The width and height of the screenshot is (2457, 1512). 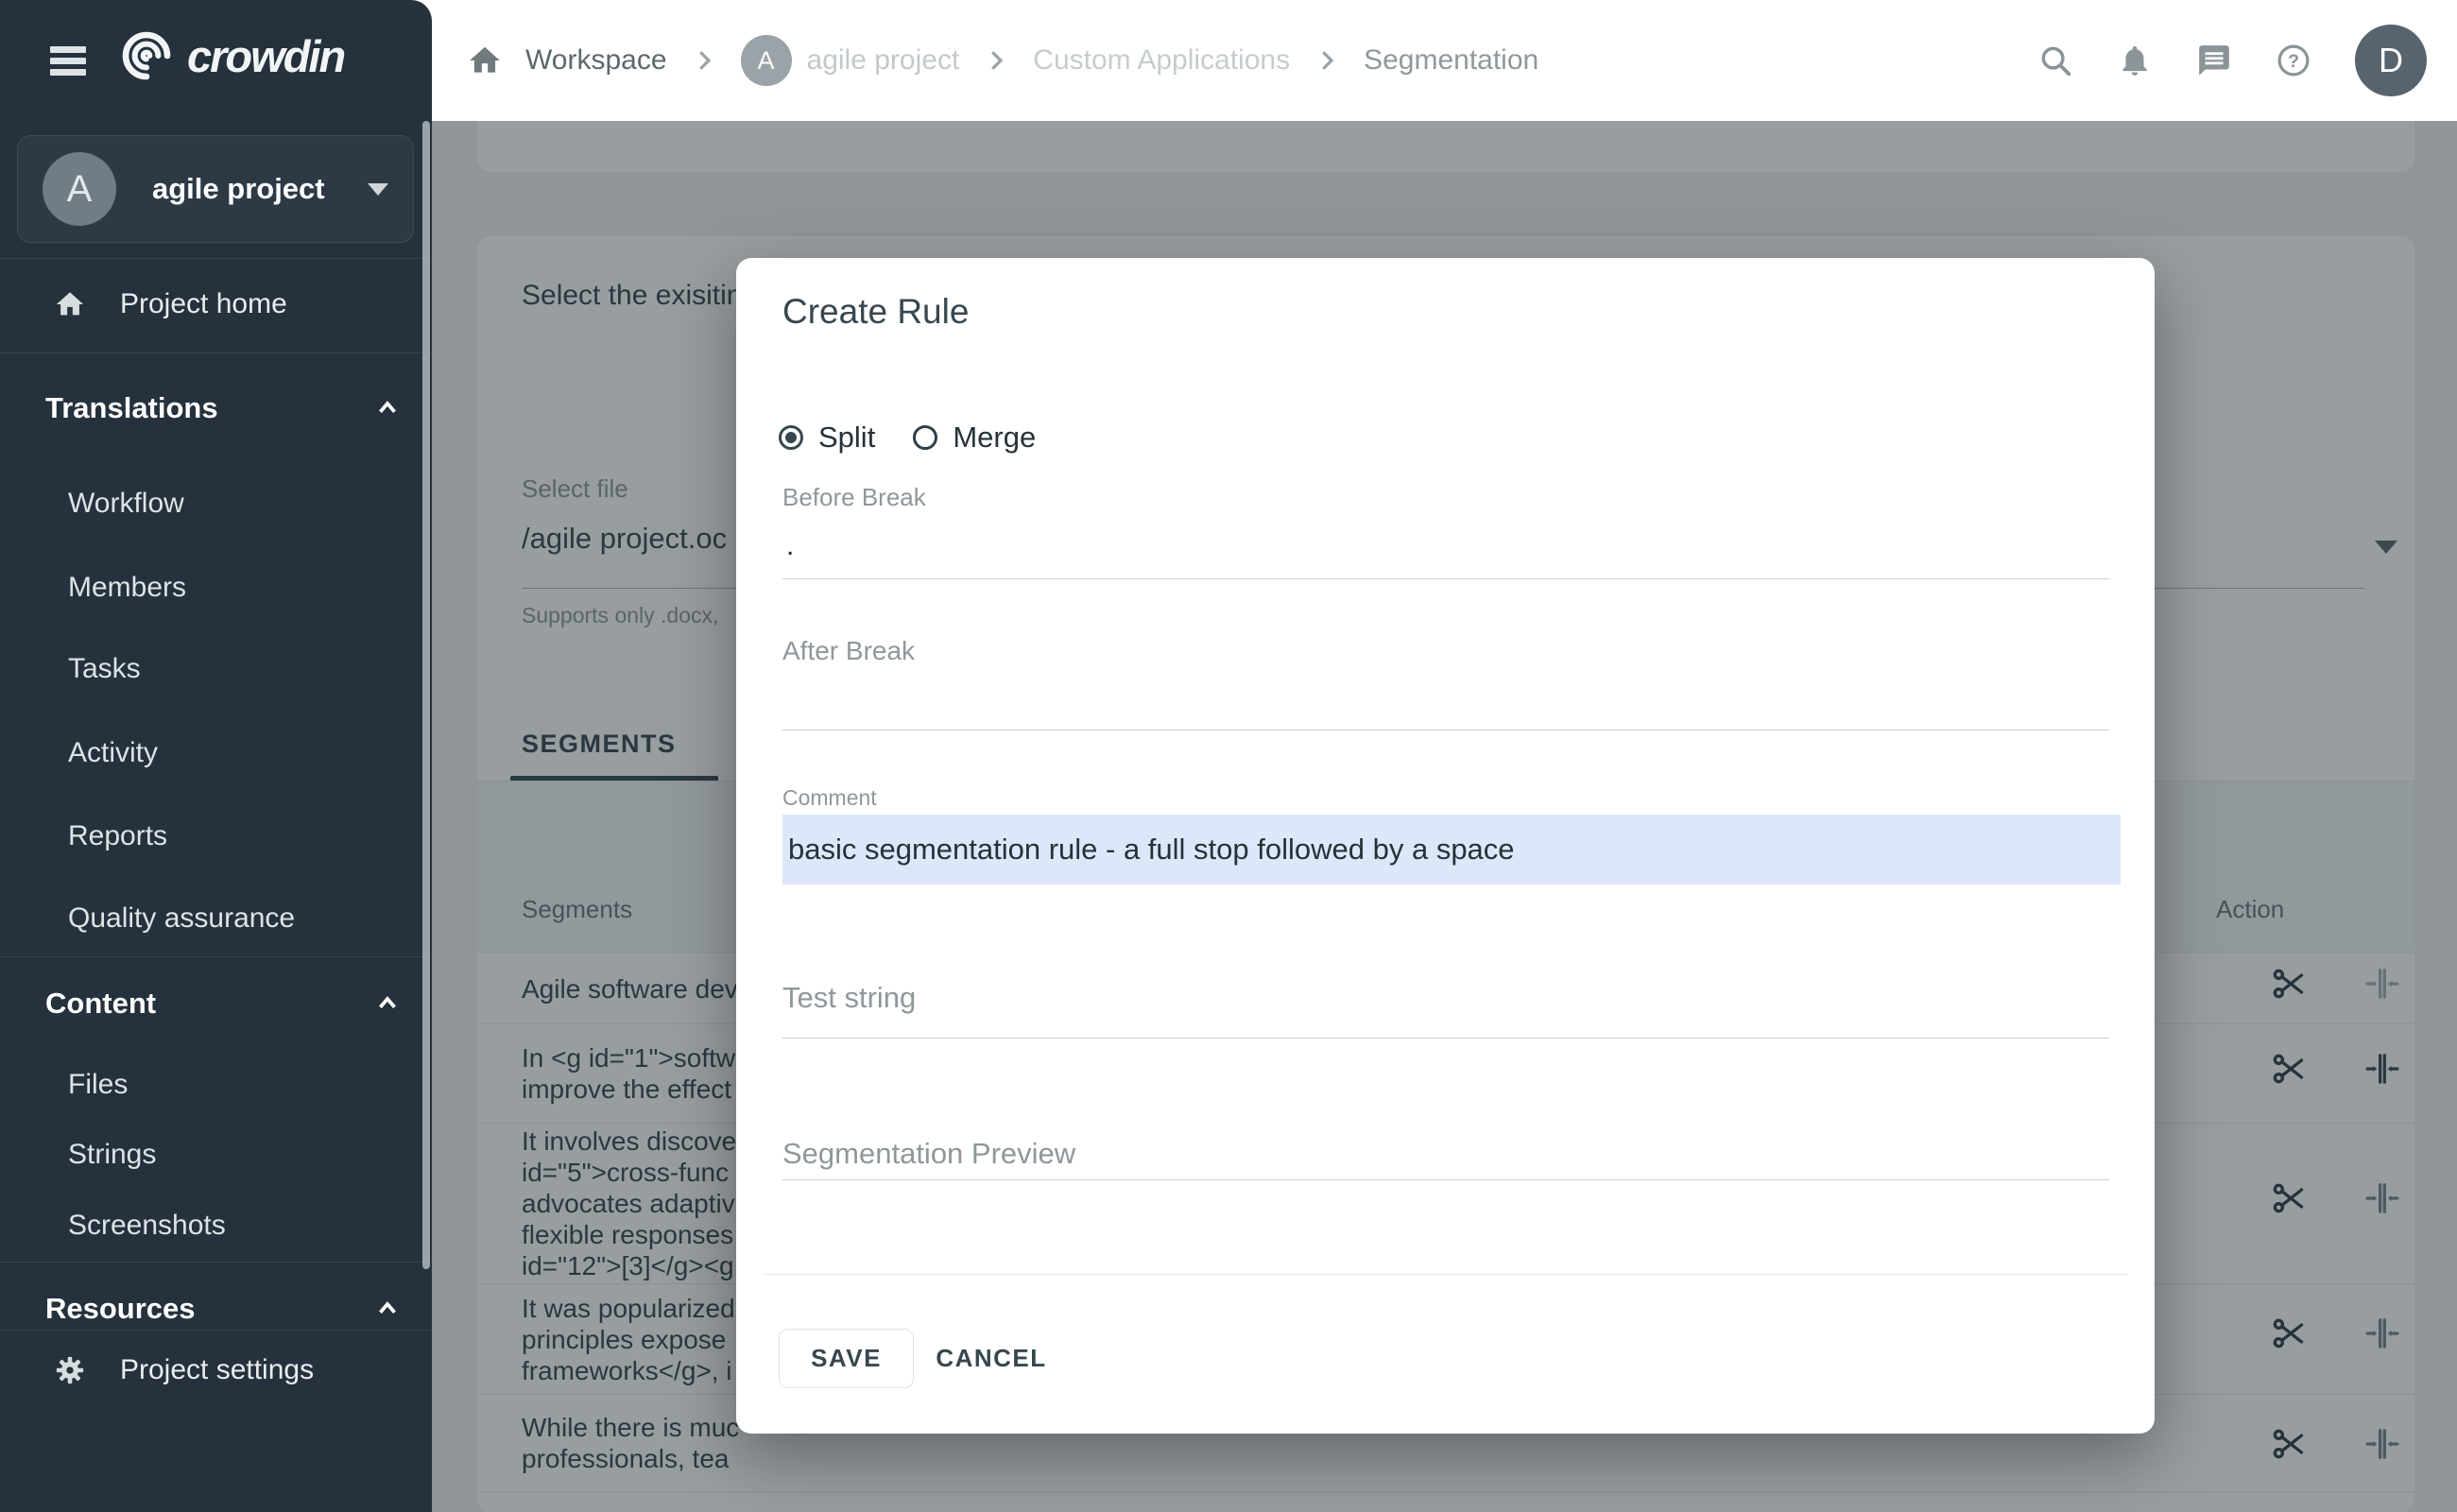 I want to click on top-actions: ? D, so click(x=2232, y=60).